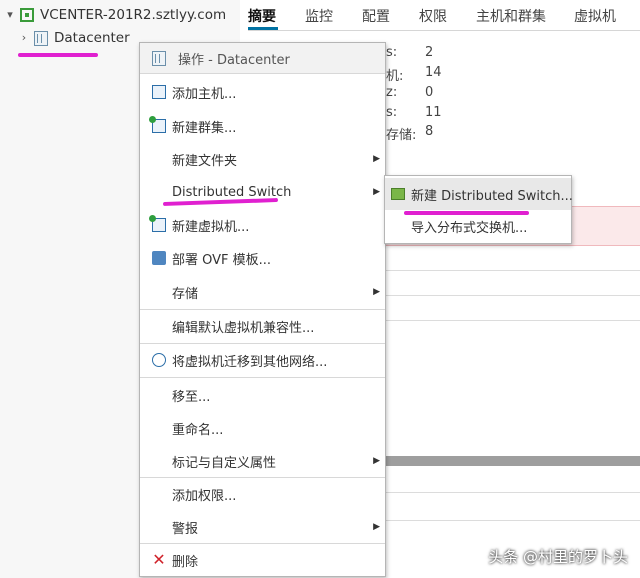 The image size is (640, 578). Describe the element at coordinates (185, 529) in the screenshot. I see `menu-item-label: 警报` at that location.